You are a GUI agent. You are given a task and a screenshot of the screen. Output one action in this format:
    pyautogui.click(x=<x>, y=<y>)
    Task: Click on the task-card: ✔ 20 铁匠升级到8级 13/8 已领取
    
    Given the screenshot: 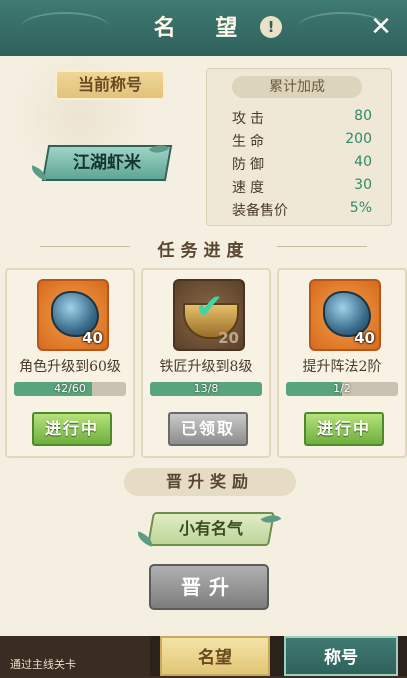 What is the action you would take?
    pyautogui.click(x=206, y=363)
    